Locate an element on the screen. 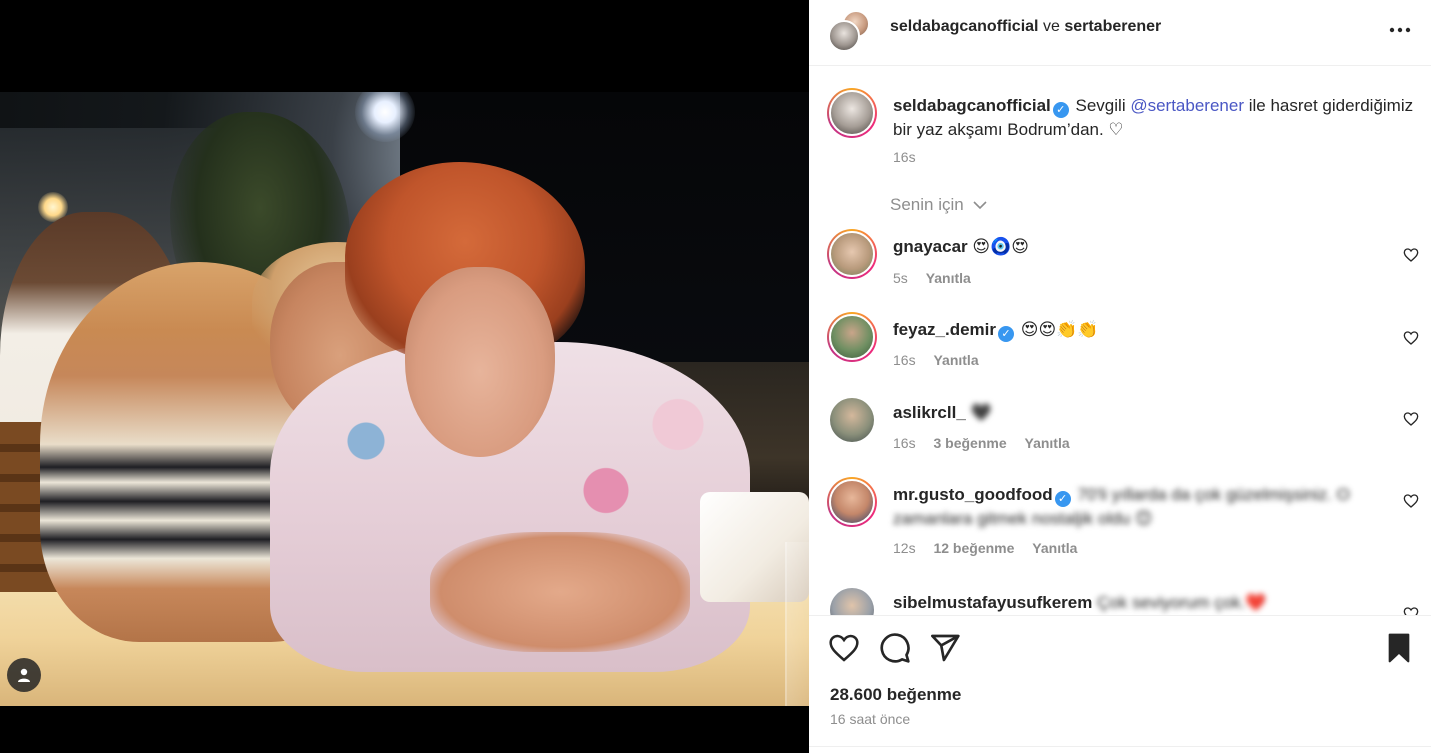 The image size is (1431, 753). comment-filter-dropdown: Senin için is located at coordinates (939, 205).